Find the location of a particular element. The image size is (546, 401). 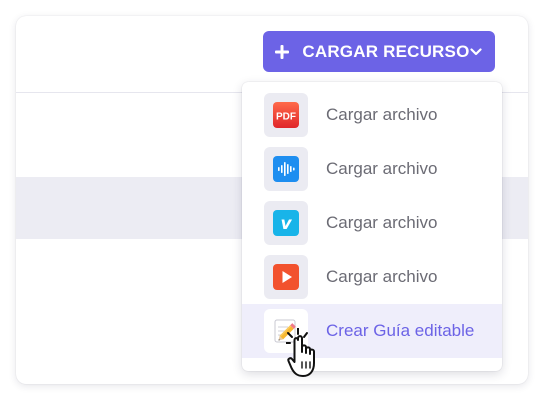

menu-item-label: Crear Guía editable is located at coordinates (400, 330).